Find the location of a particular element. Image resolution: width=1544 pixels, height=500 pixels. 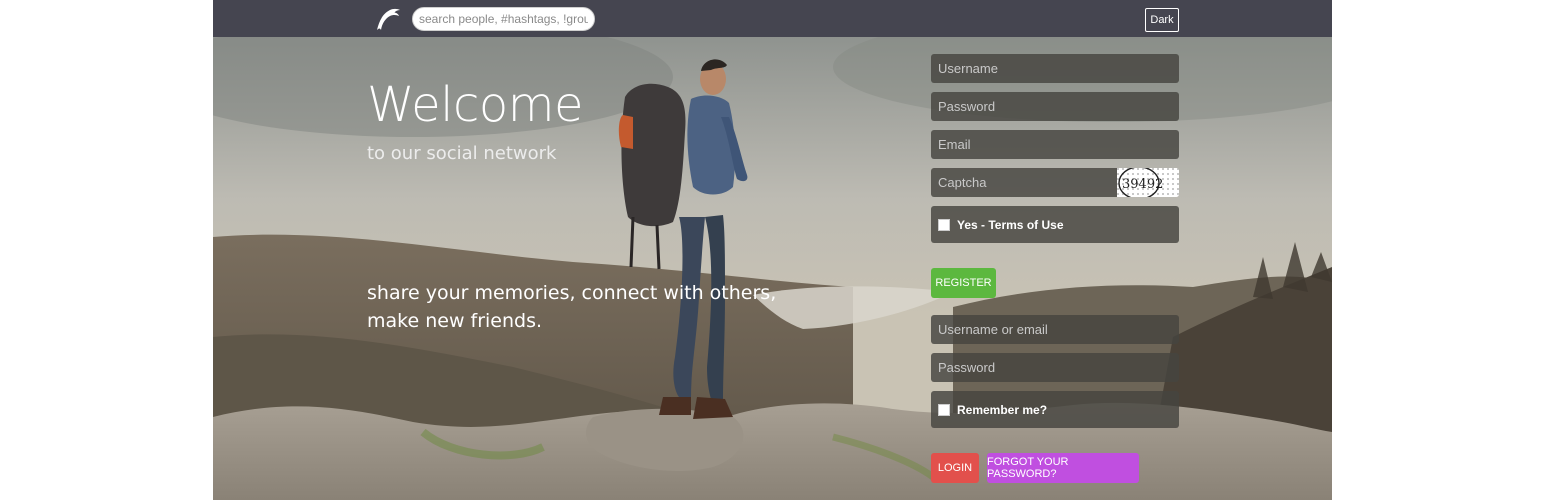

tagline-line-2: make new friends. is located at coordinates (455, 321).